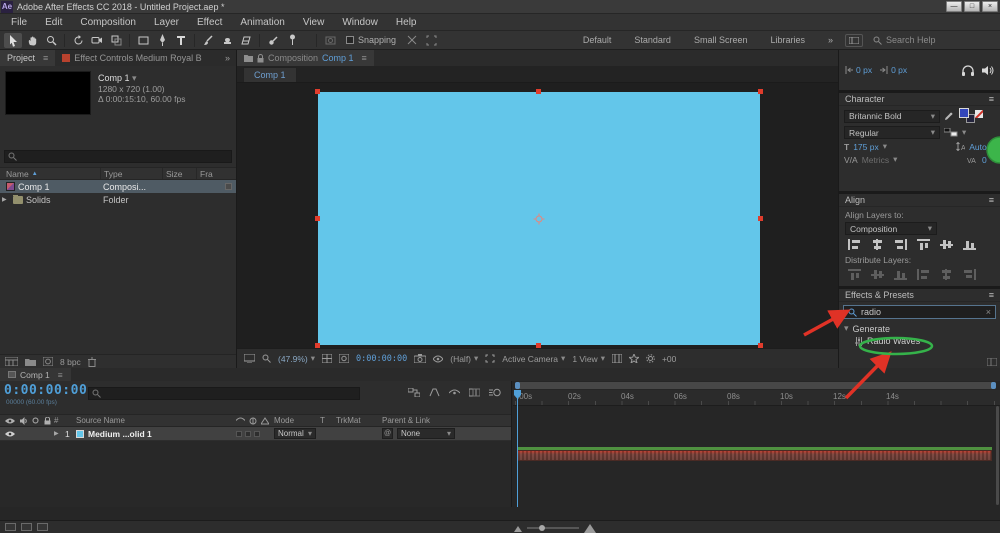 The image size is (1000, 533). Describe the element at coordinates (969, 244) in the screenshot. I see `align-bottom-button` at that location.